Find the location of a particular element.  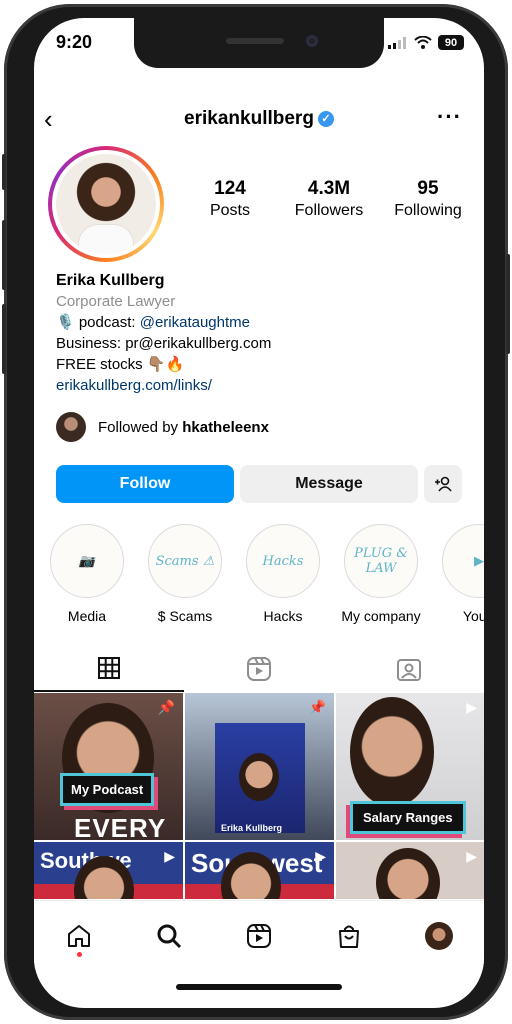

followed-by: Followed by hkatheleenx is located at coordinates (162, 427).